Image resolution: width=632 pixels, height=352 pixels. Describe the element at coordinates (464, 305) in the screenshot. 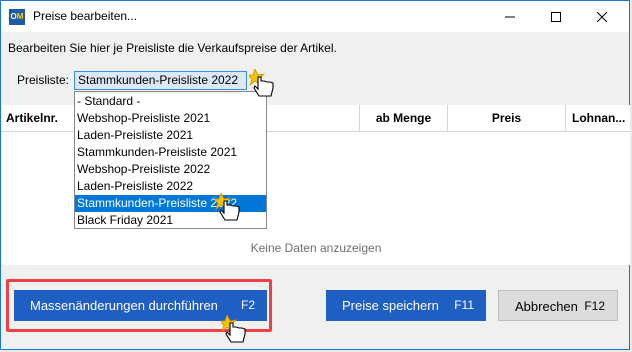

I see `save-prices-shortcut: F11` at that location.